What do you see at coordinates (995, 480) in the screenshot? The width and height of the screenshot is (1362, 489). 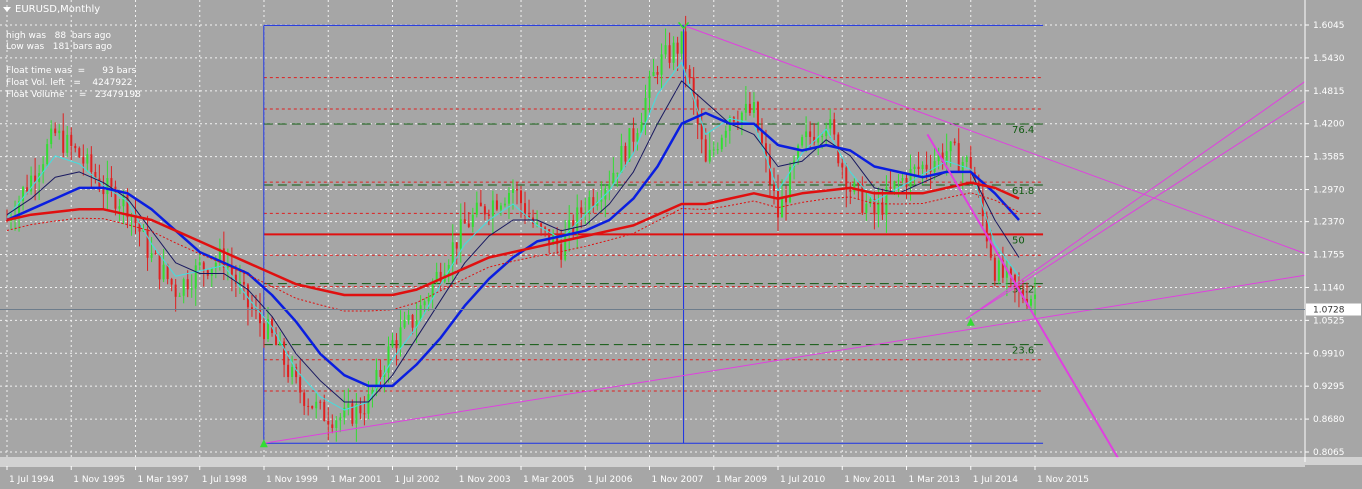 I see `time-label-15: 1 Jul 2014` at bounding box center [995, 480].